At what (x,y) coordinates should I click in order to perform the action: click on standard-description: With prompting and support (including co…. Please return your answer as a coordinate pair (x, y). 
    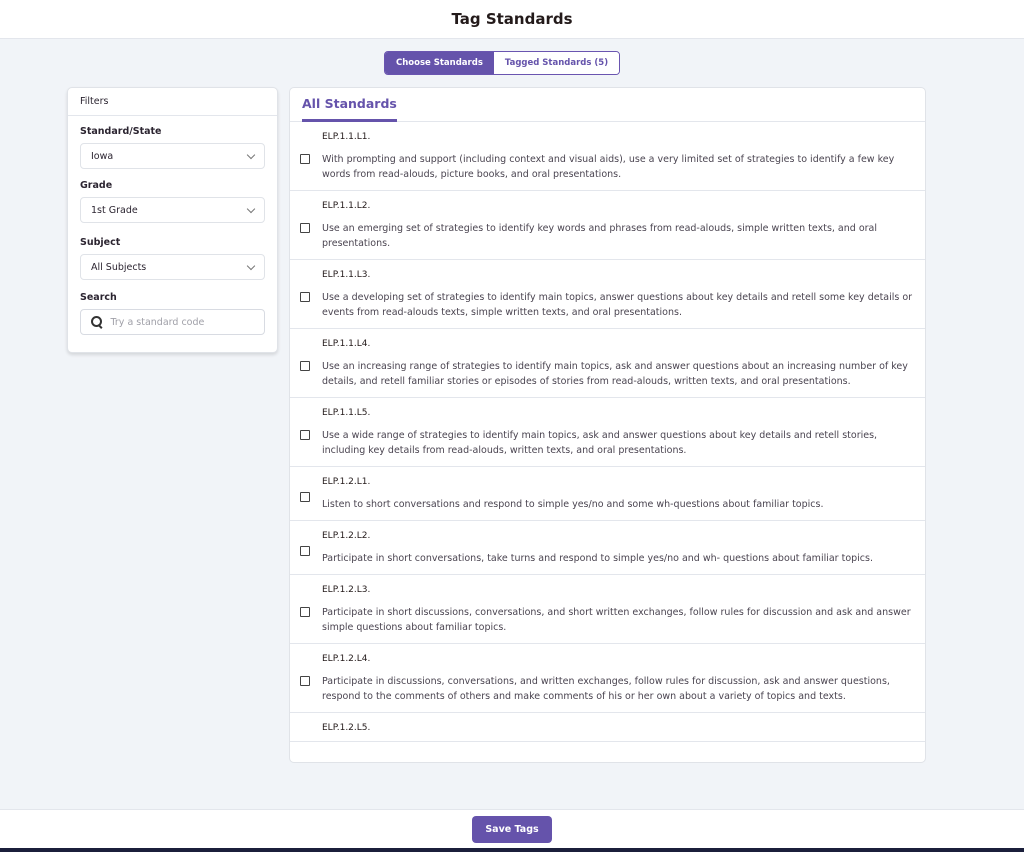
    Looking at the image, I should click on (608, 167).